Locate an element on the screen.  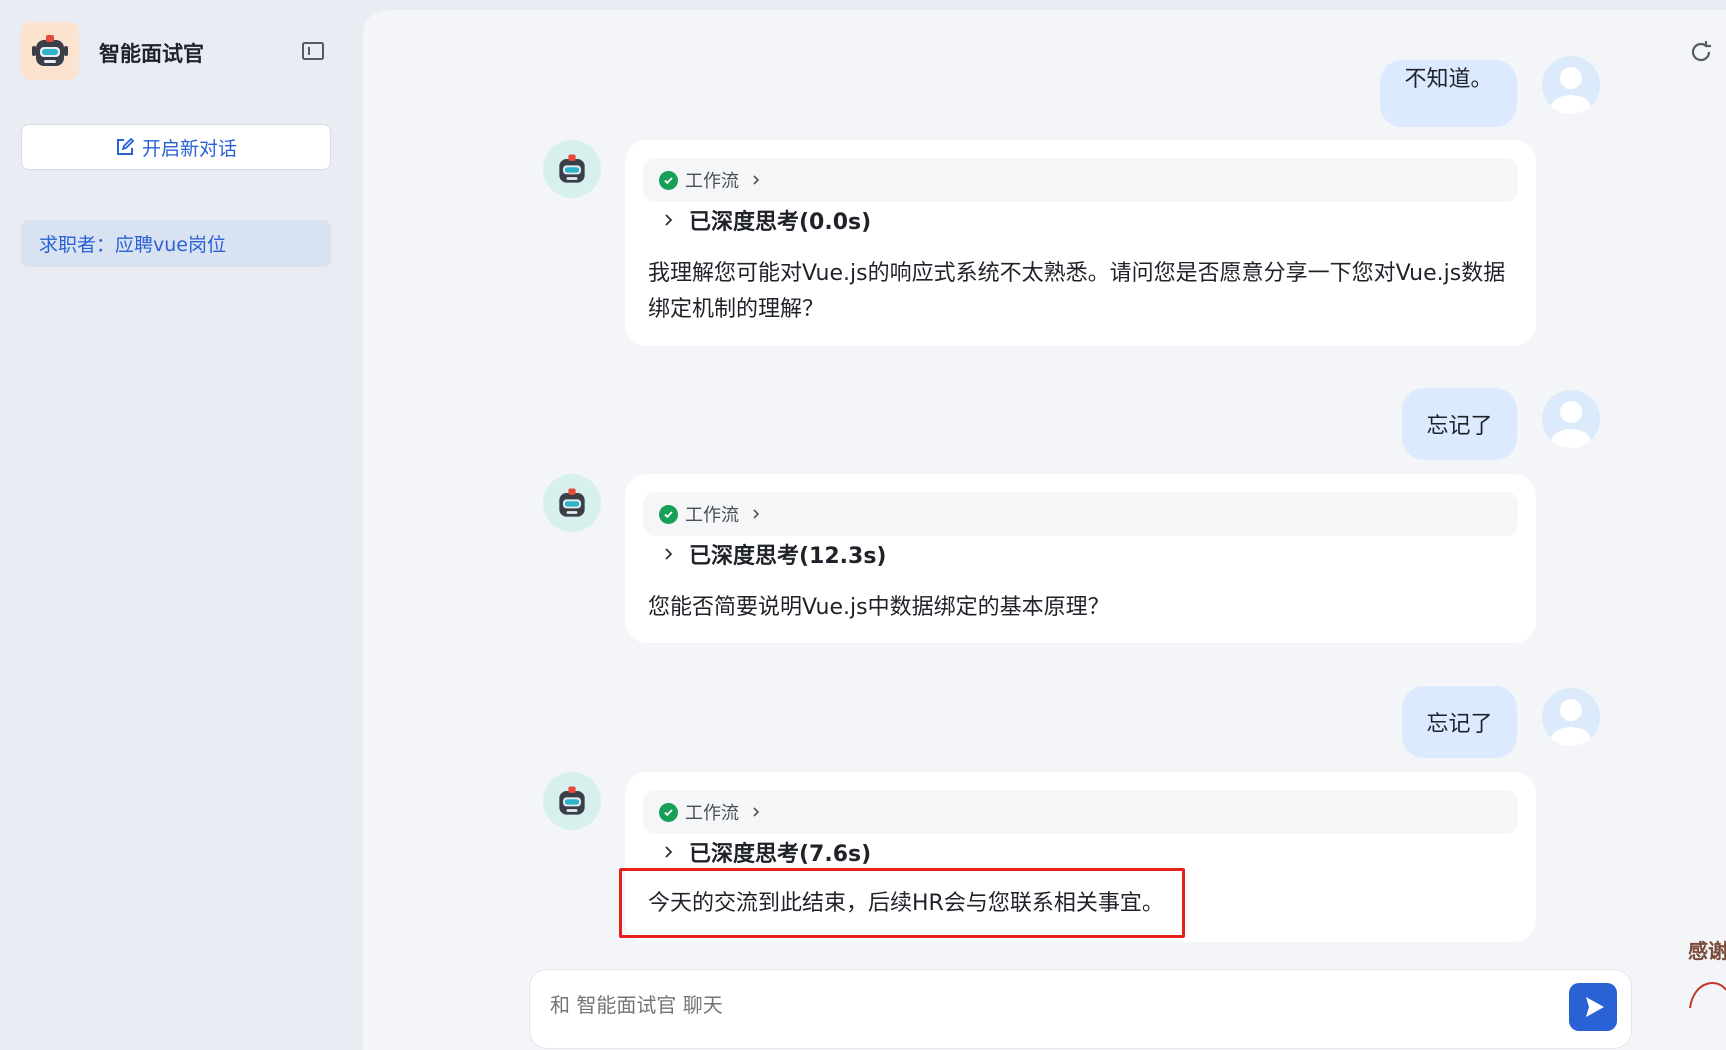
new-chat-label: 开启新对话 is located at coordinates (189, 148).